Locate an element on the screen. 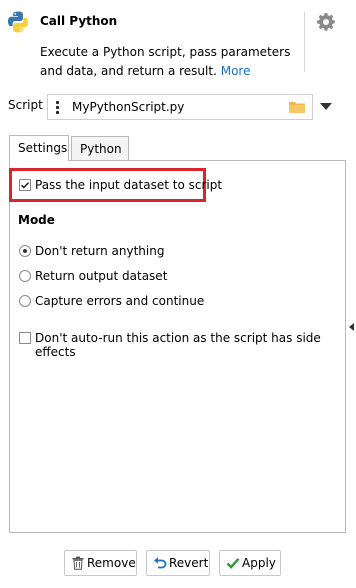 This screenshot has height=588, width=356. radio-capture-errors is located at coordinates (25, 301).